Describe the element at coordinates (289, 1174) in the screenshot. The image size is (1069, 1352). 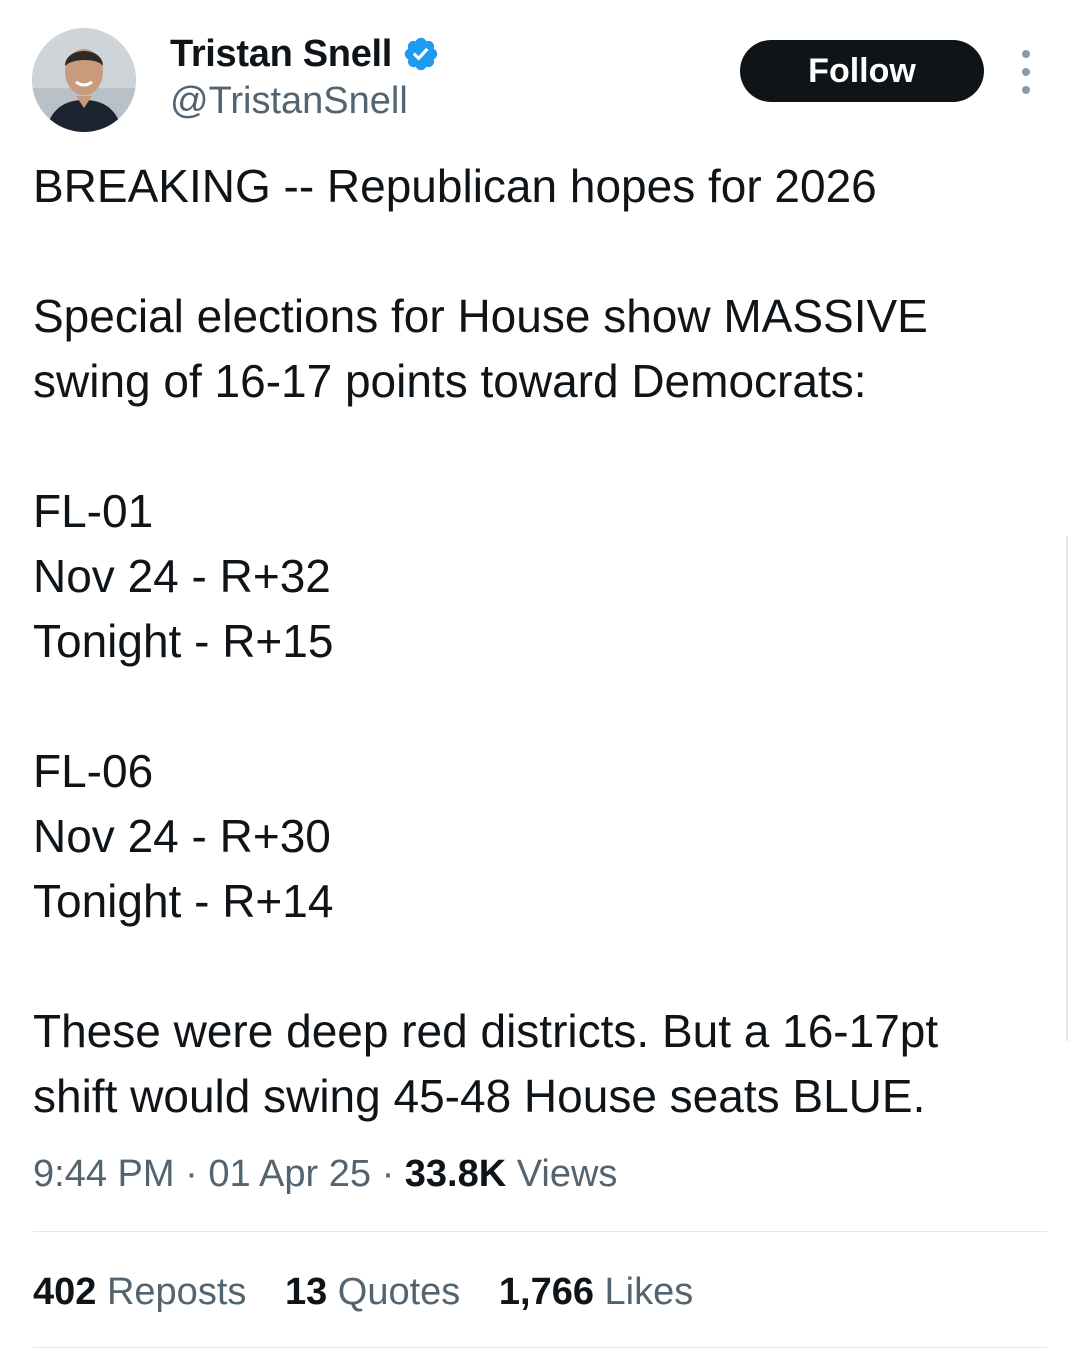
I see `tweet-date: 01 Apr 25` at that location.